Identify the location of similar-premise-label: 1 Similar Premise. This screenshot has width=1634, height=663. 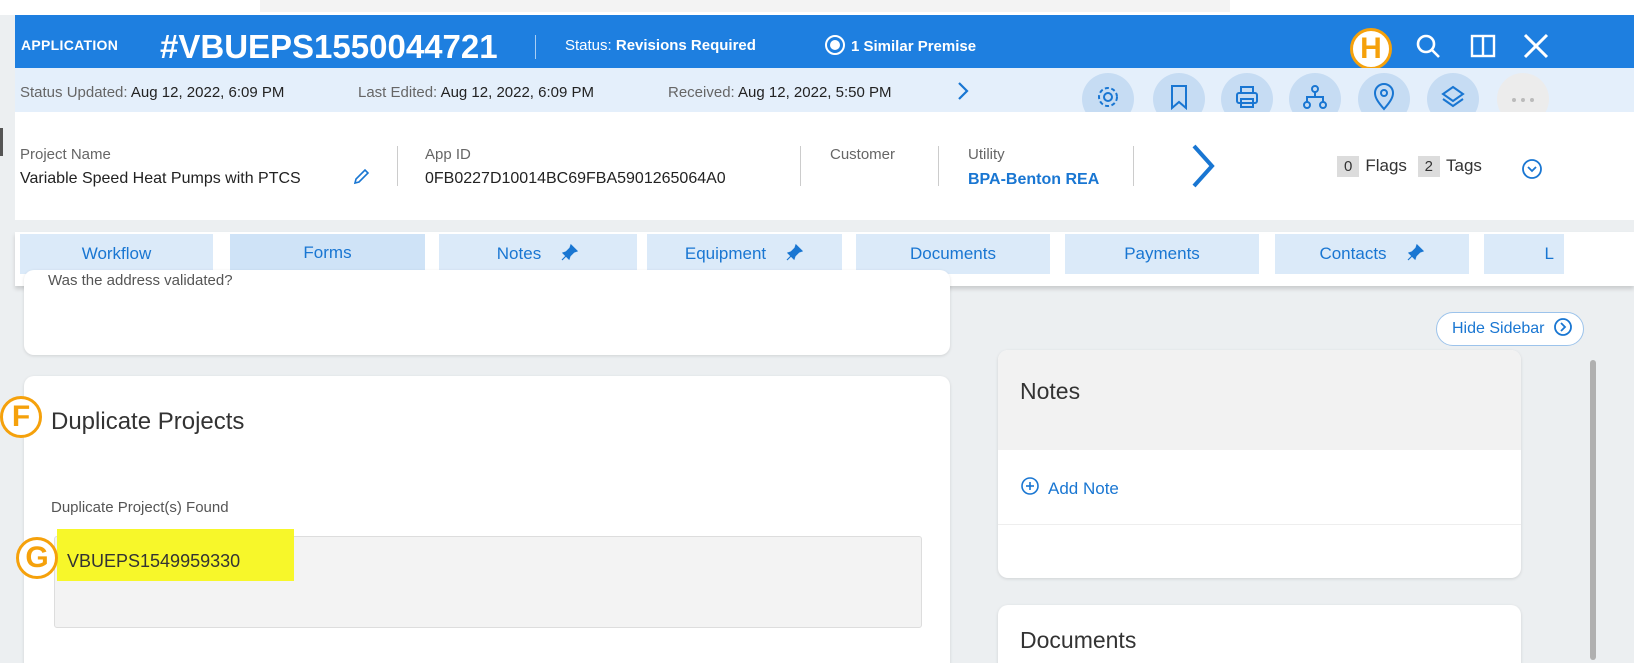
(914, 46).